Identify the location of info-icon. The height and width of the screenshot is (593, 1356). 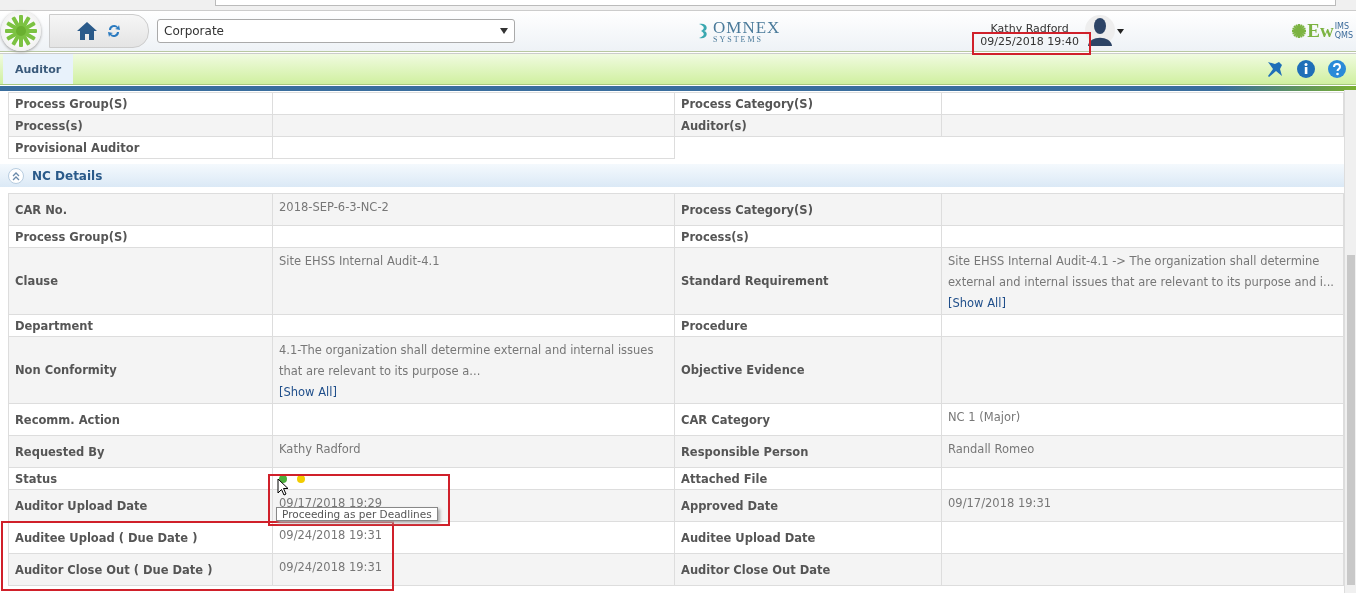
(1306, 69).